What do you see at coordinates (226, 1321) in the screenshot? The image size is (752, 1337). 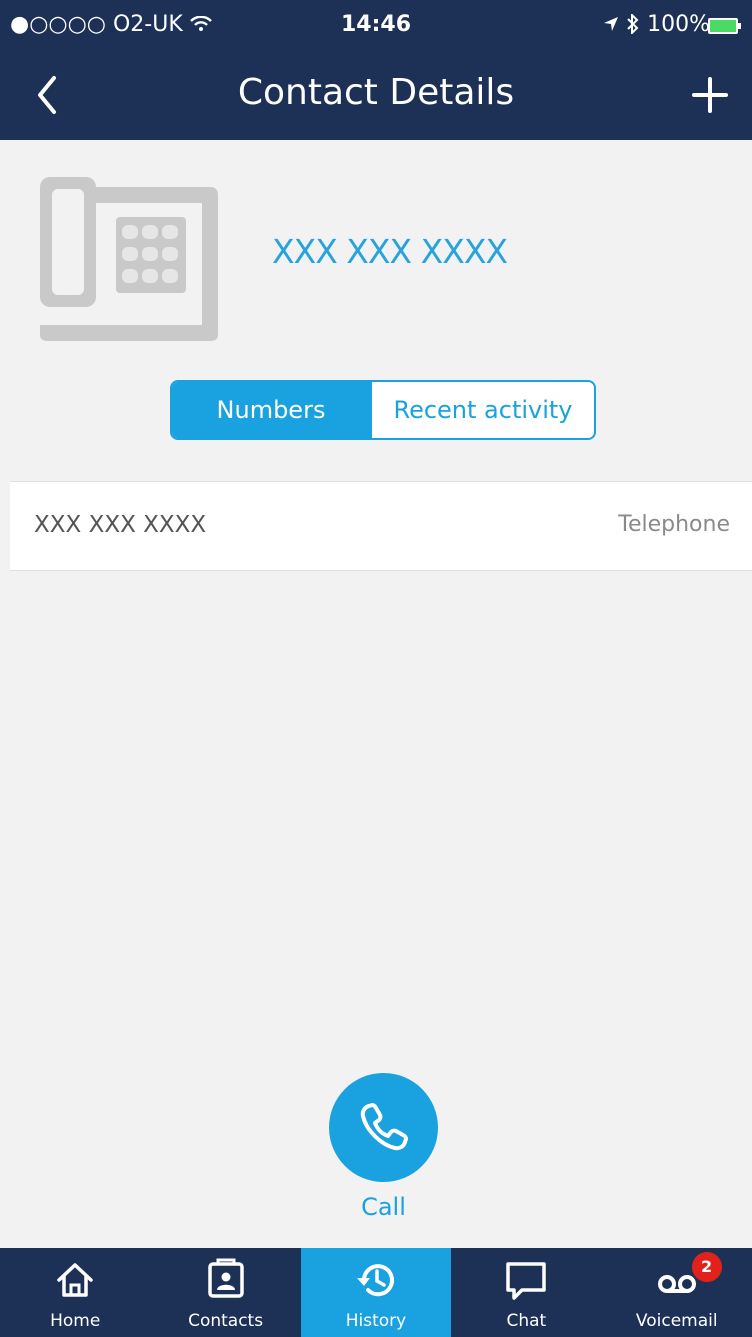 I see `tab-label: Contacts` at bounding box center [226, 1321].